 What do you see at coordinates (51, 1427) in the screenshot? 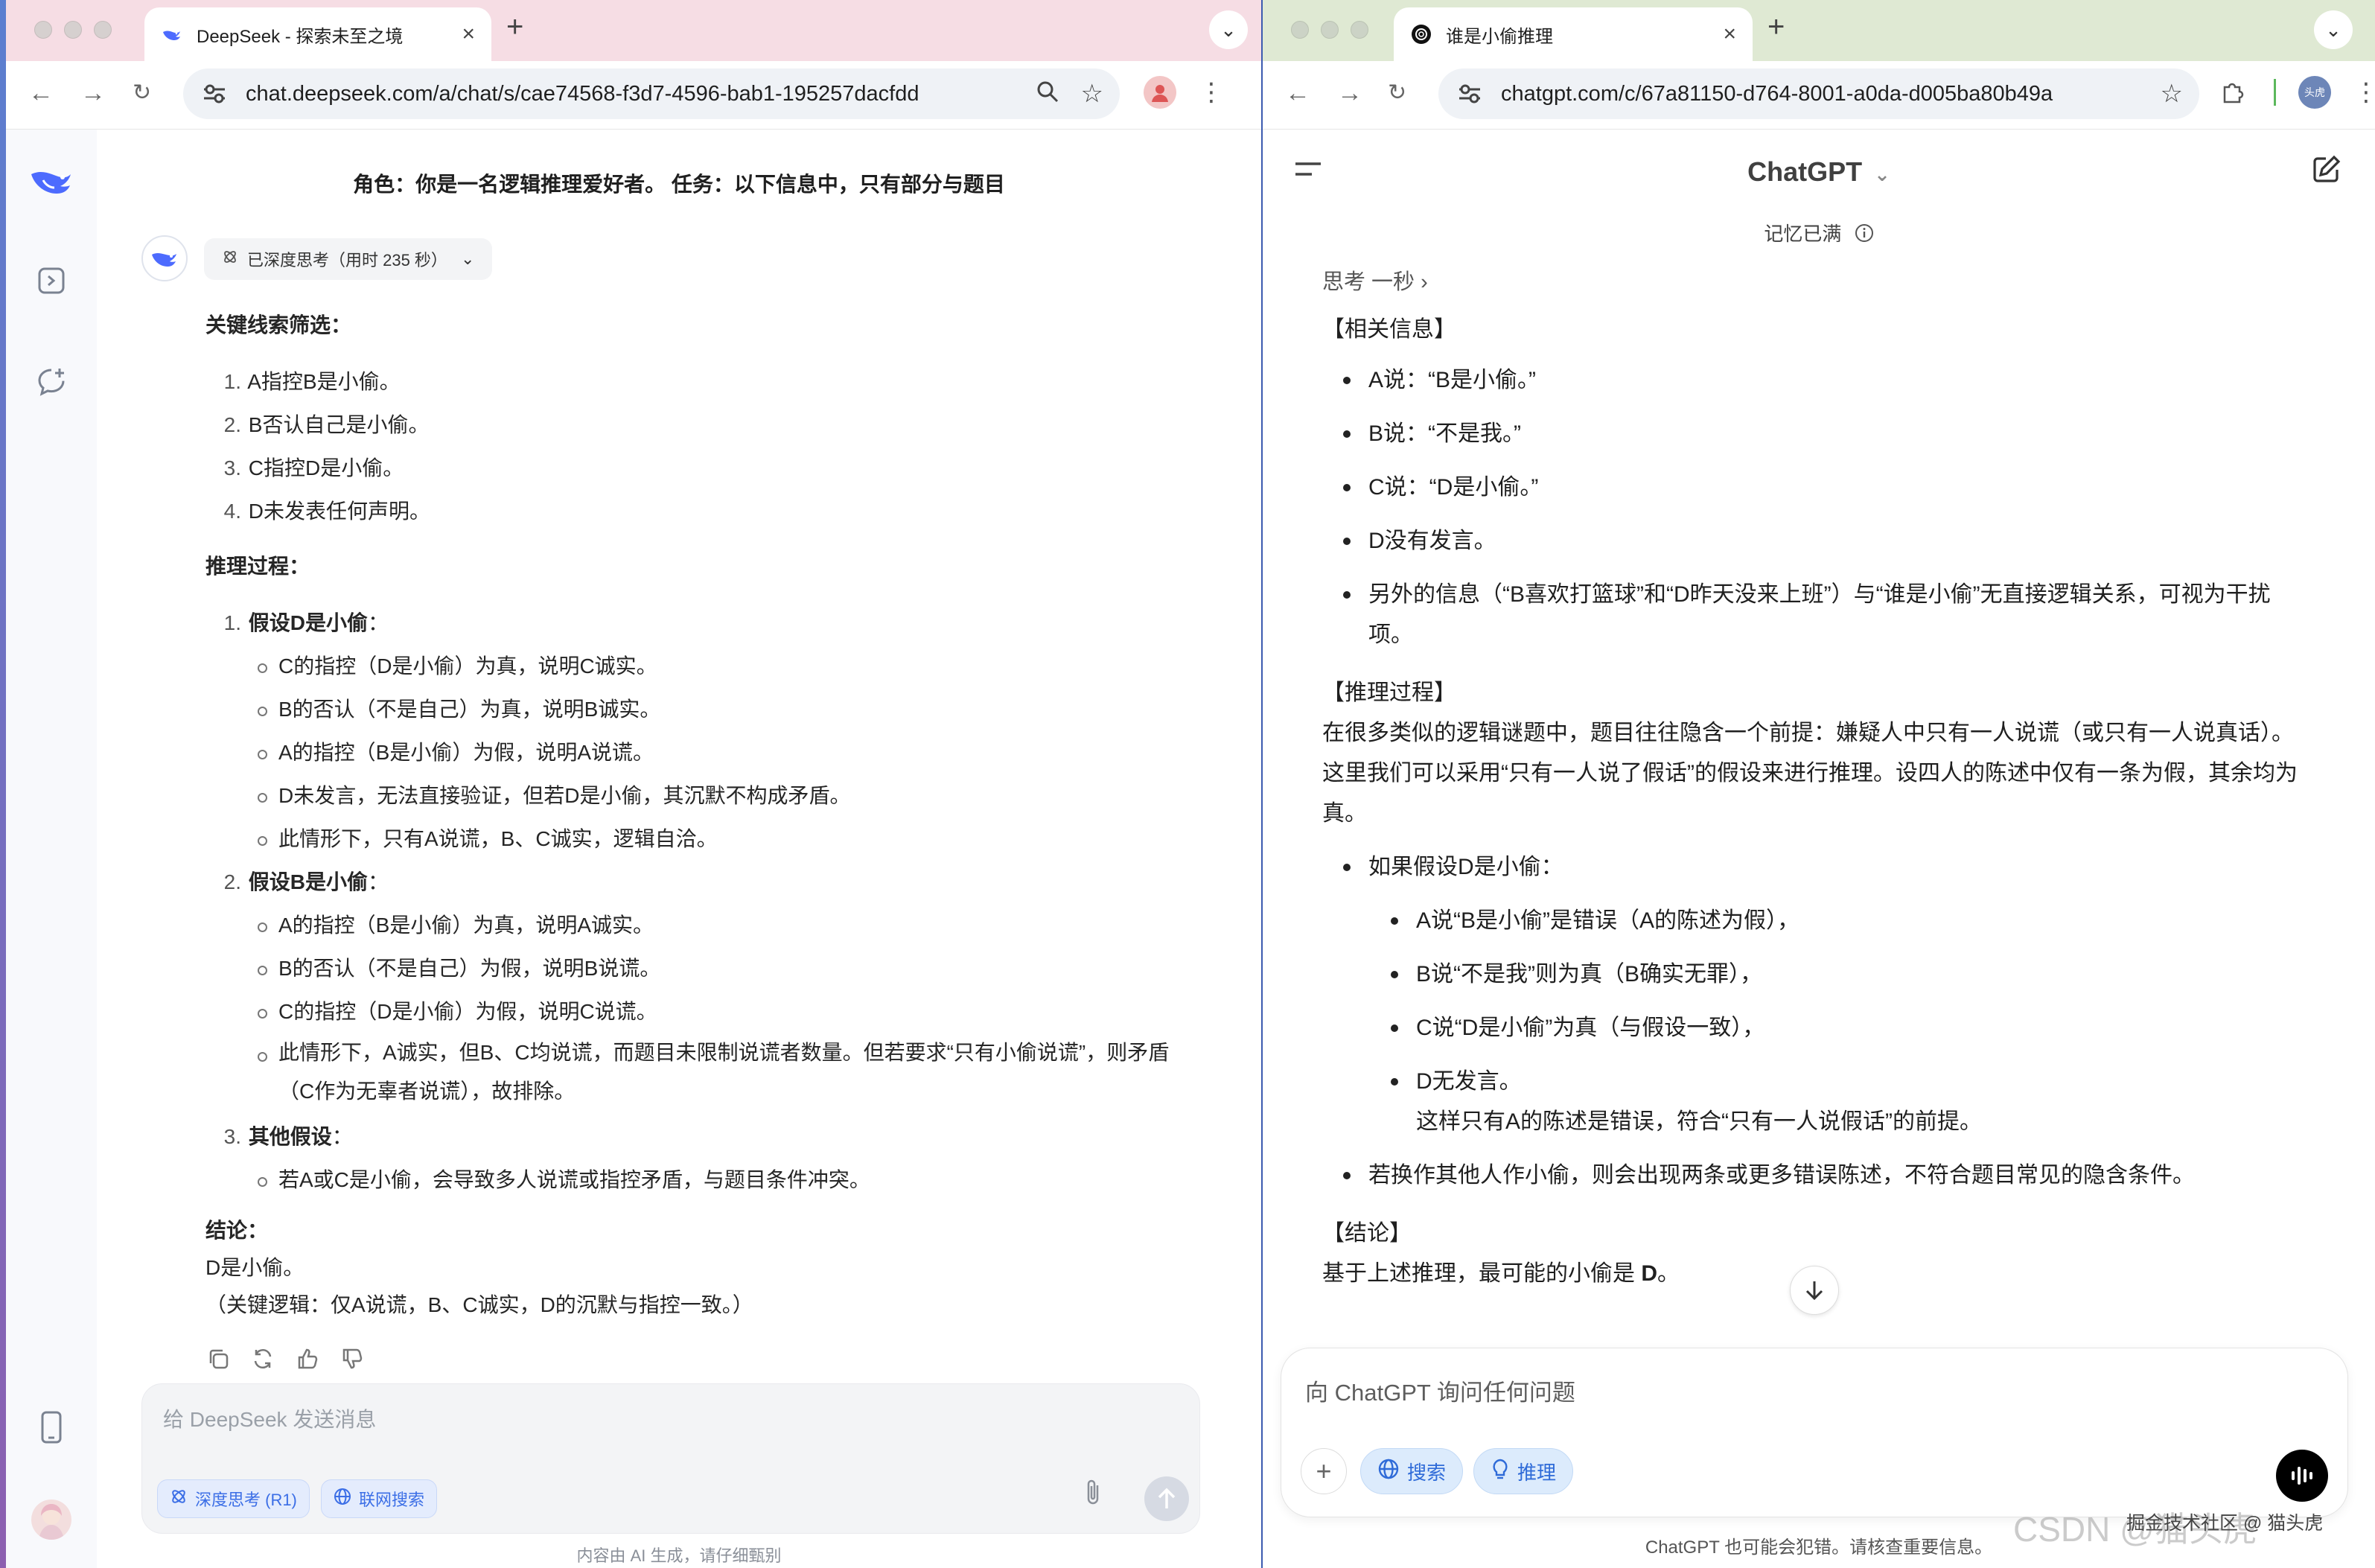
I see `mobile-app-icon` at bounding box center [51, 1427].